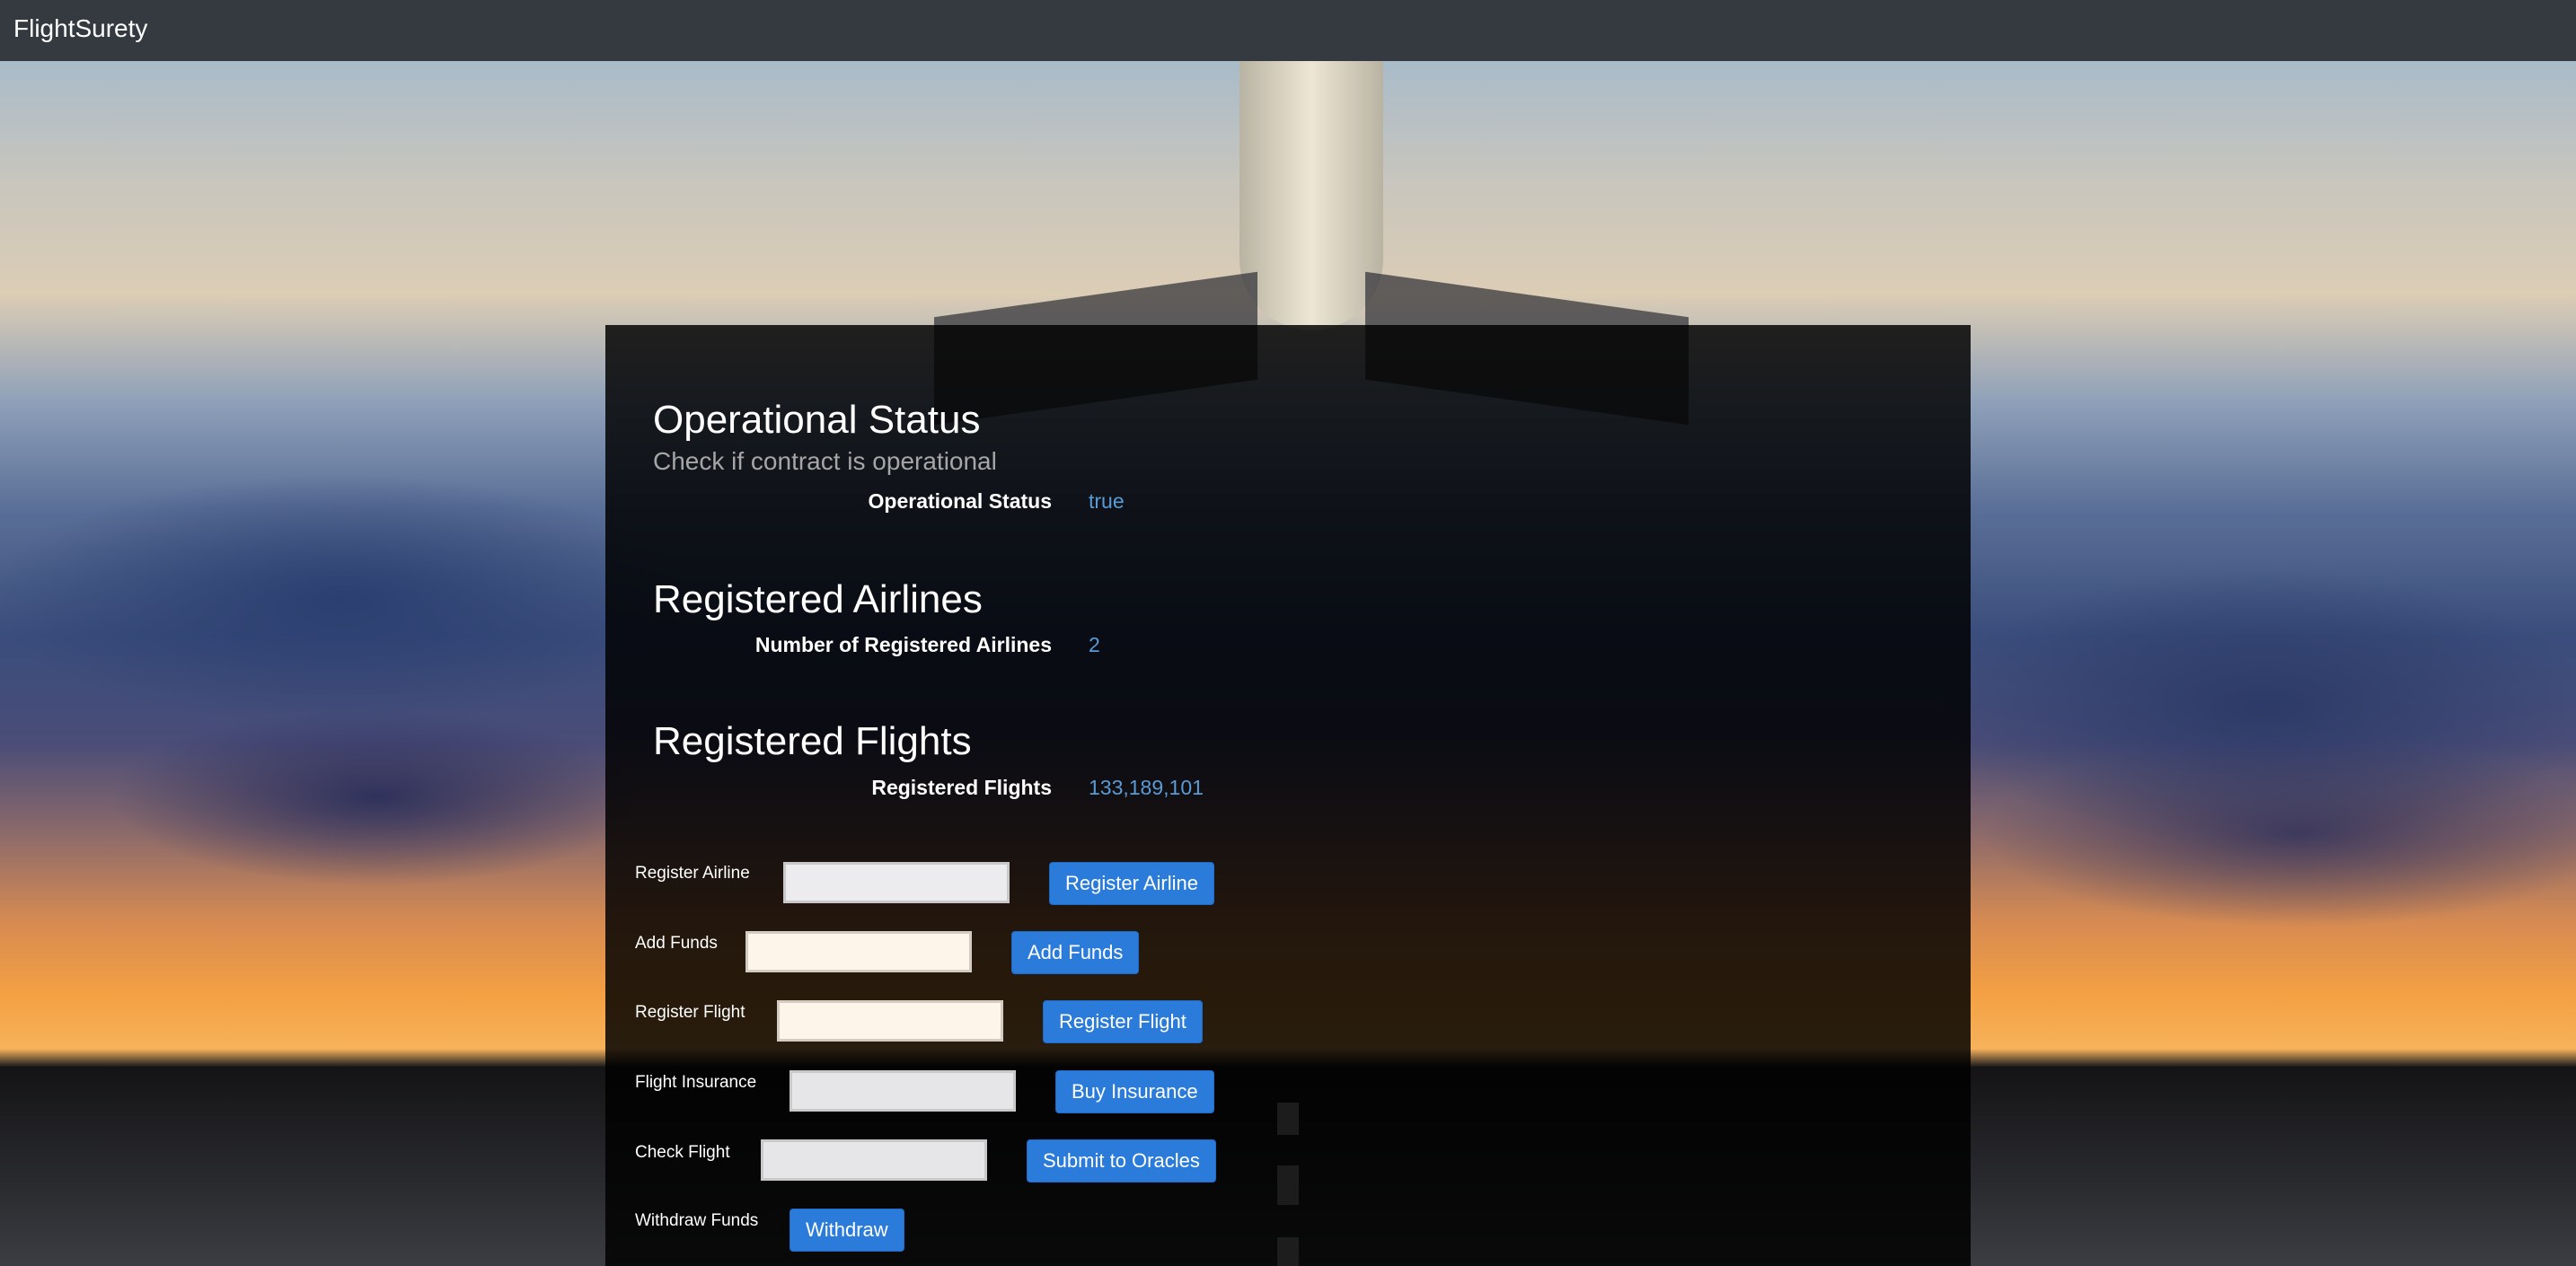 This screenshot has height=1266, width=2576. Describe the element at coordinates (903, 1091) in the screenshot. I see `flight-insurance-input` at that location.